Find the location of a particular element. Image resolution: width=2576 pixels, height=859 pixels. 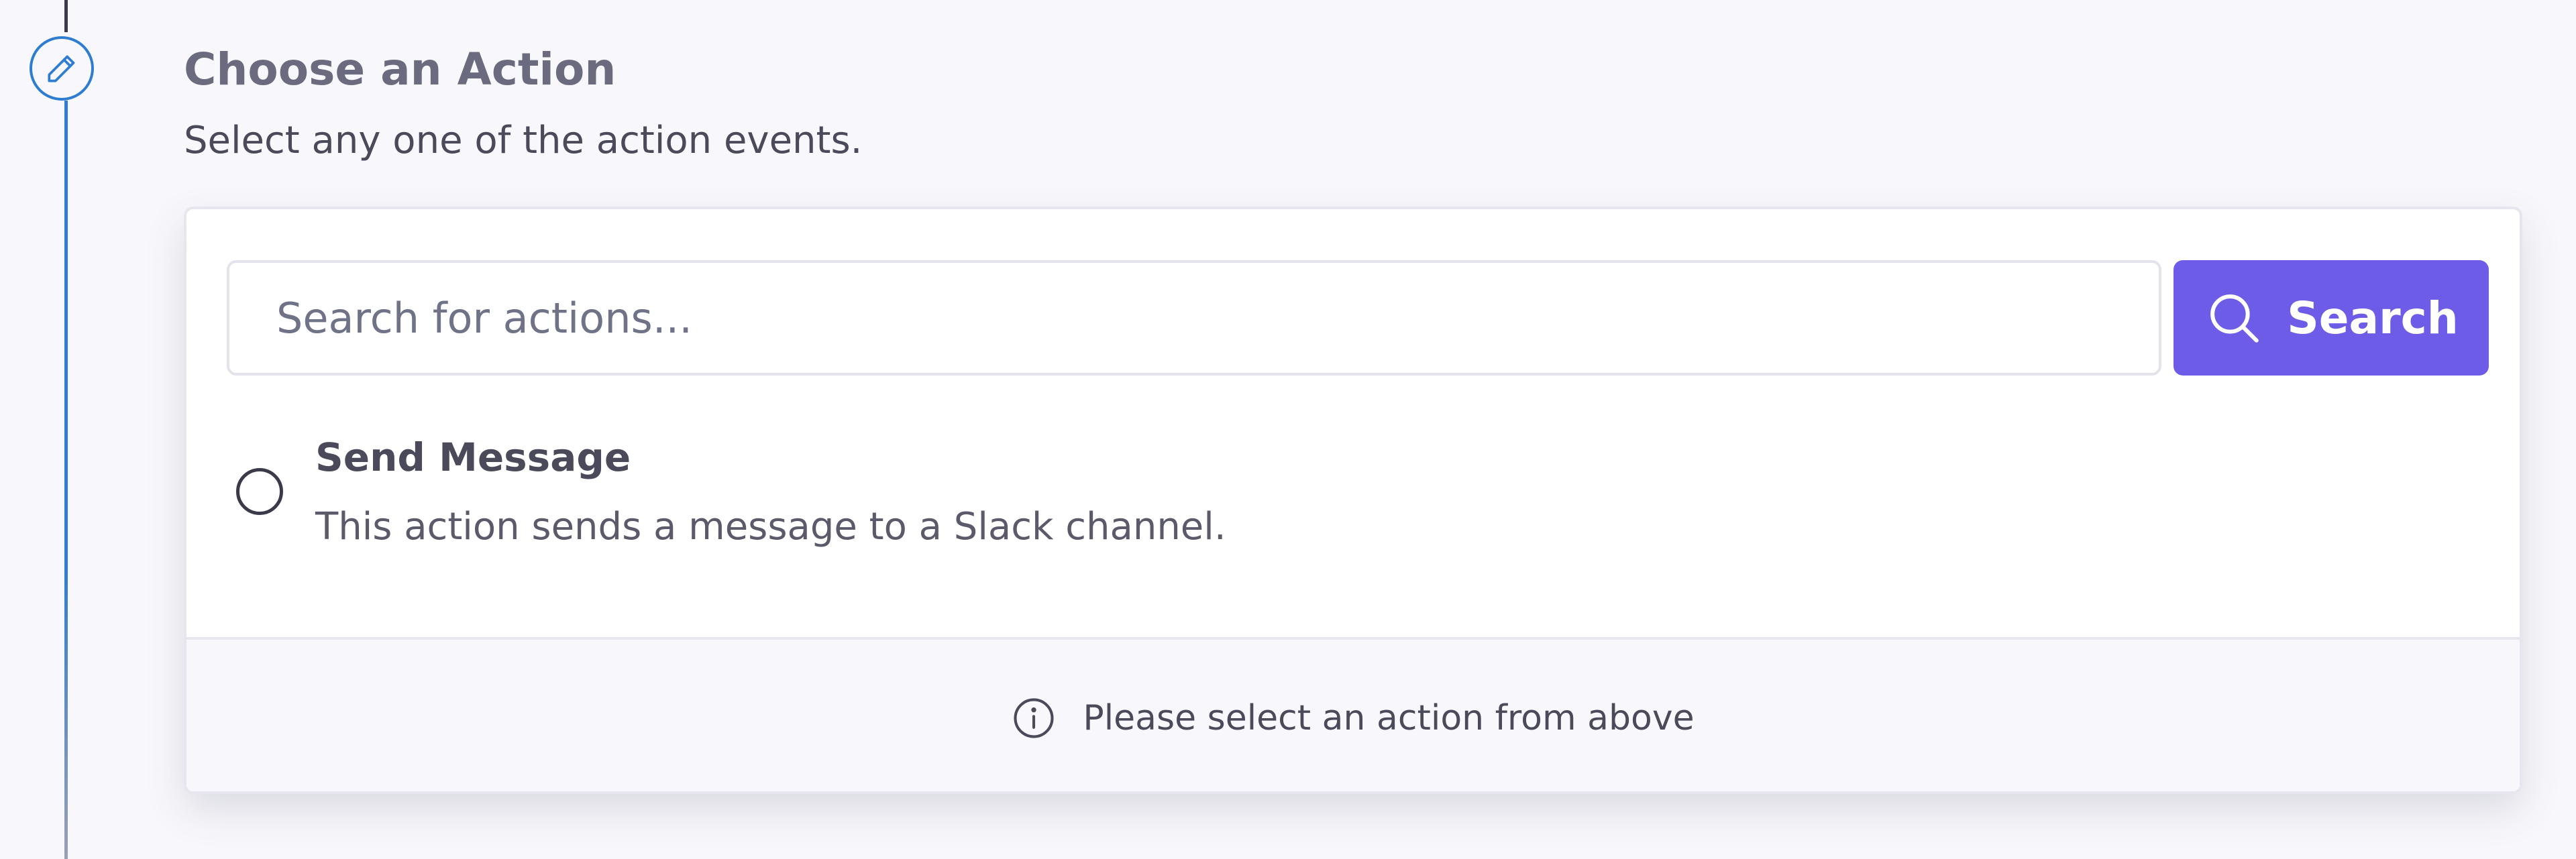

search-button: Search is located at coordinates (2331, 318).